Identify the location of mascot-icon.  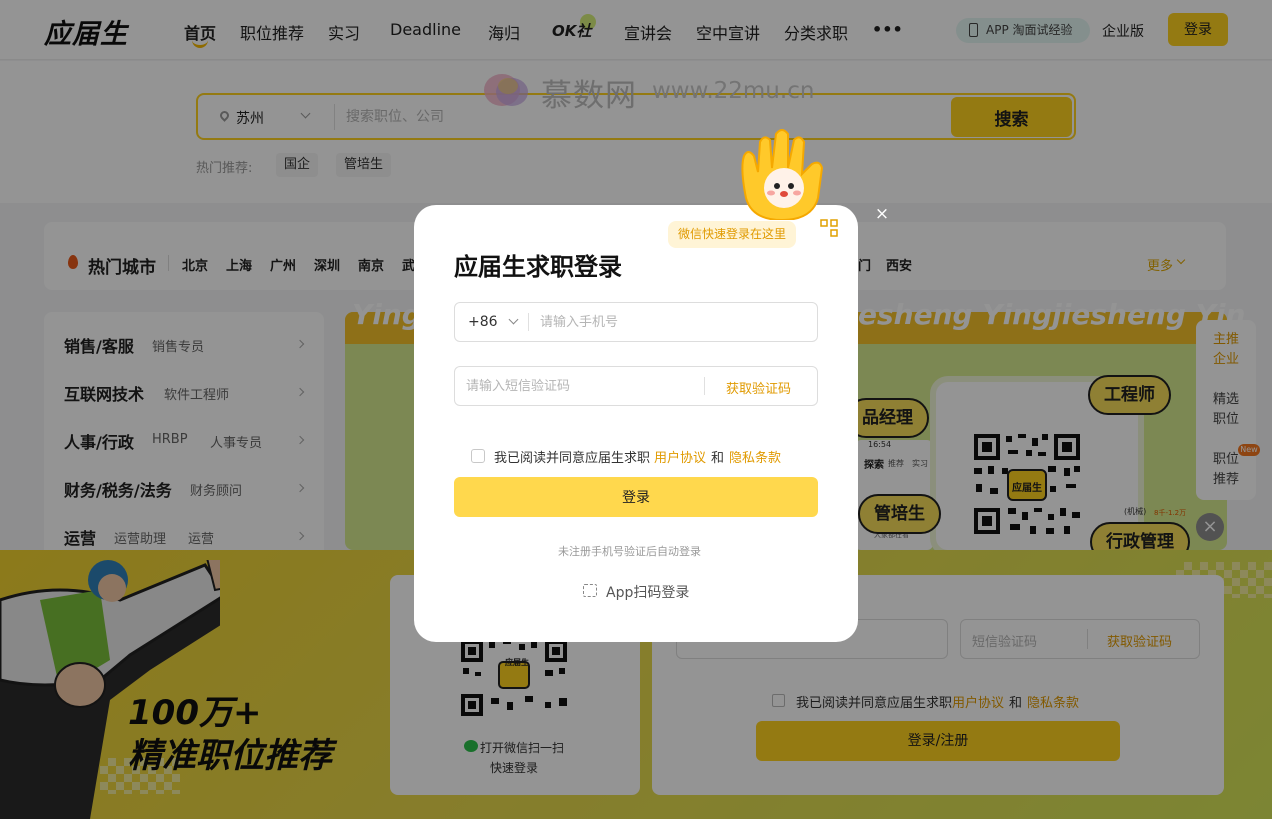
(782, 174).